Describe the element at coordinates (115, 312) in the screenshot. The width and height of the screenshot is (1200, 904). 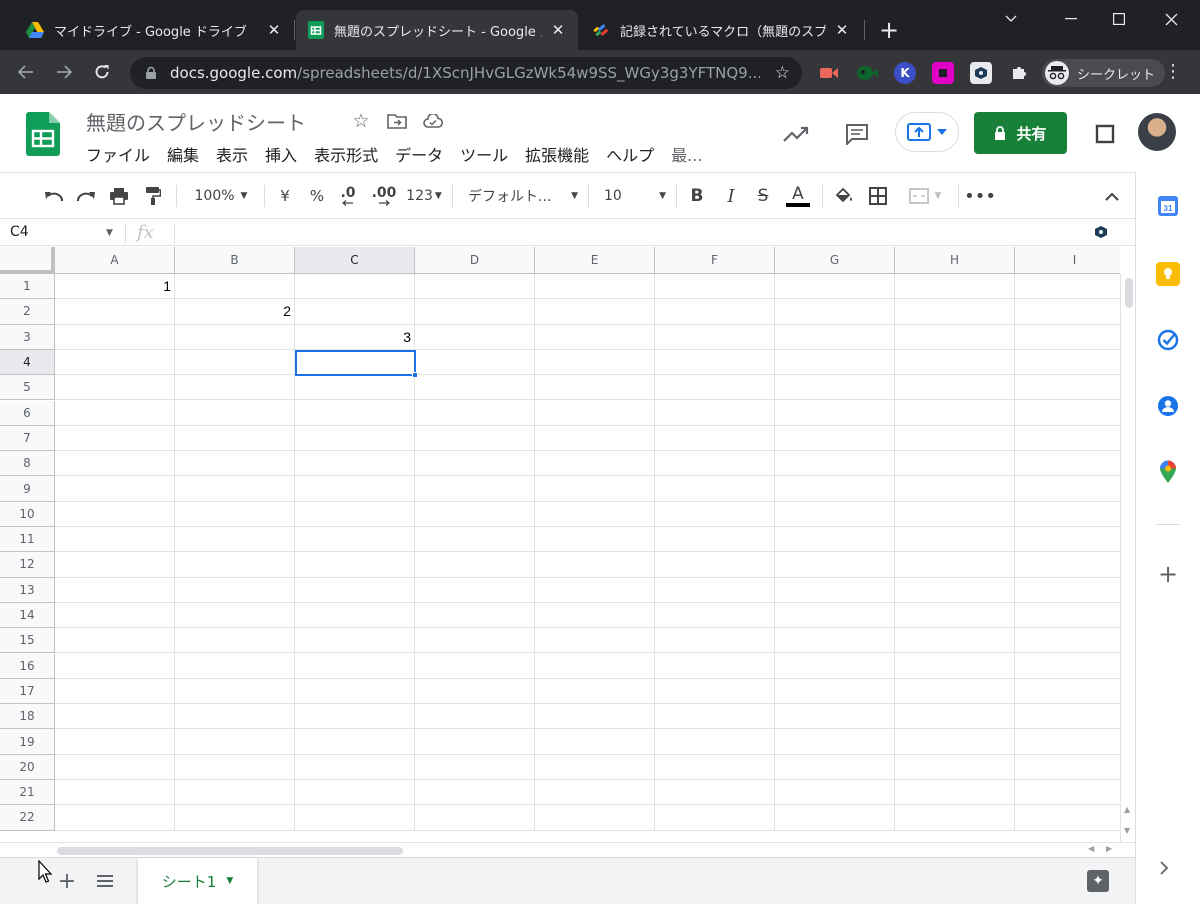
I see `cell-a2` at that location.